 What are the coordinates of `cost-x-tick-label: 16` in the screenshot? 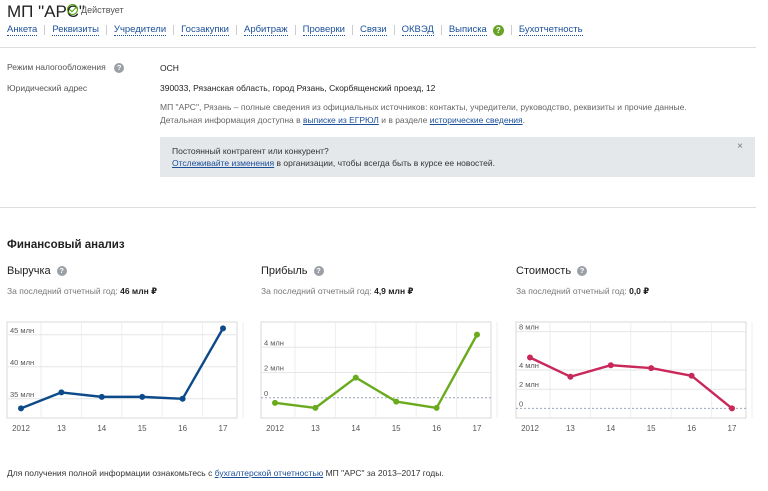 It's located at (691, 428).